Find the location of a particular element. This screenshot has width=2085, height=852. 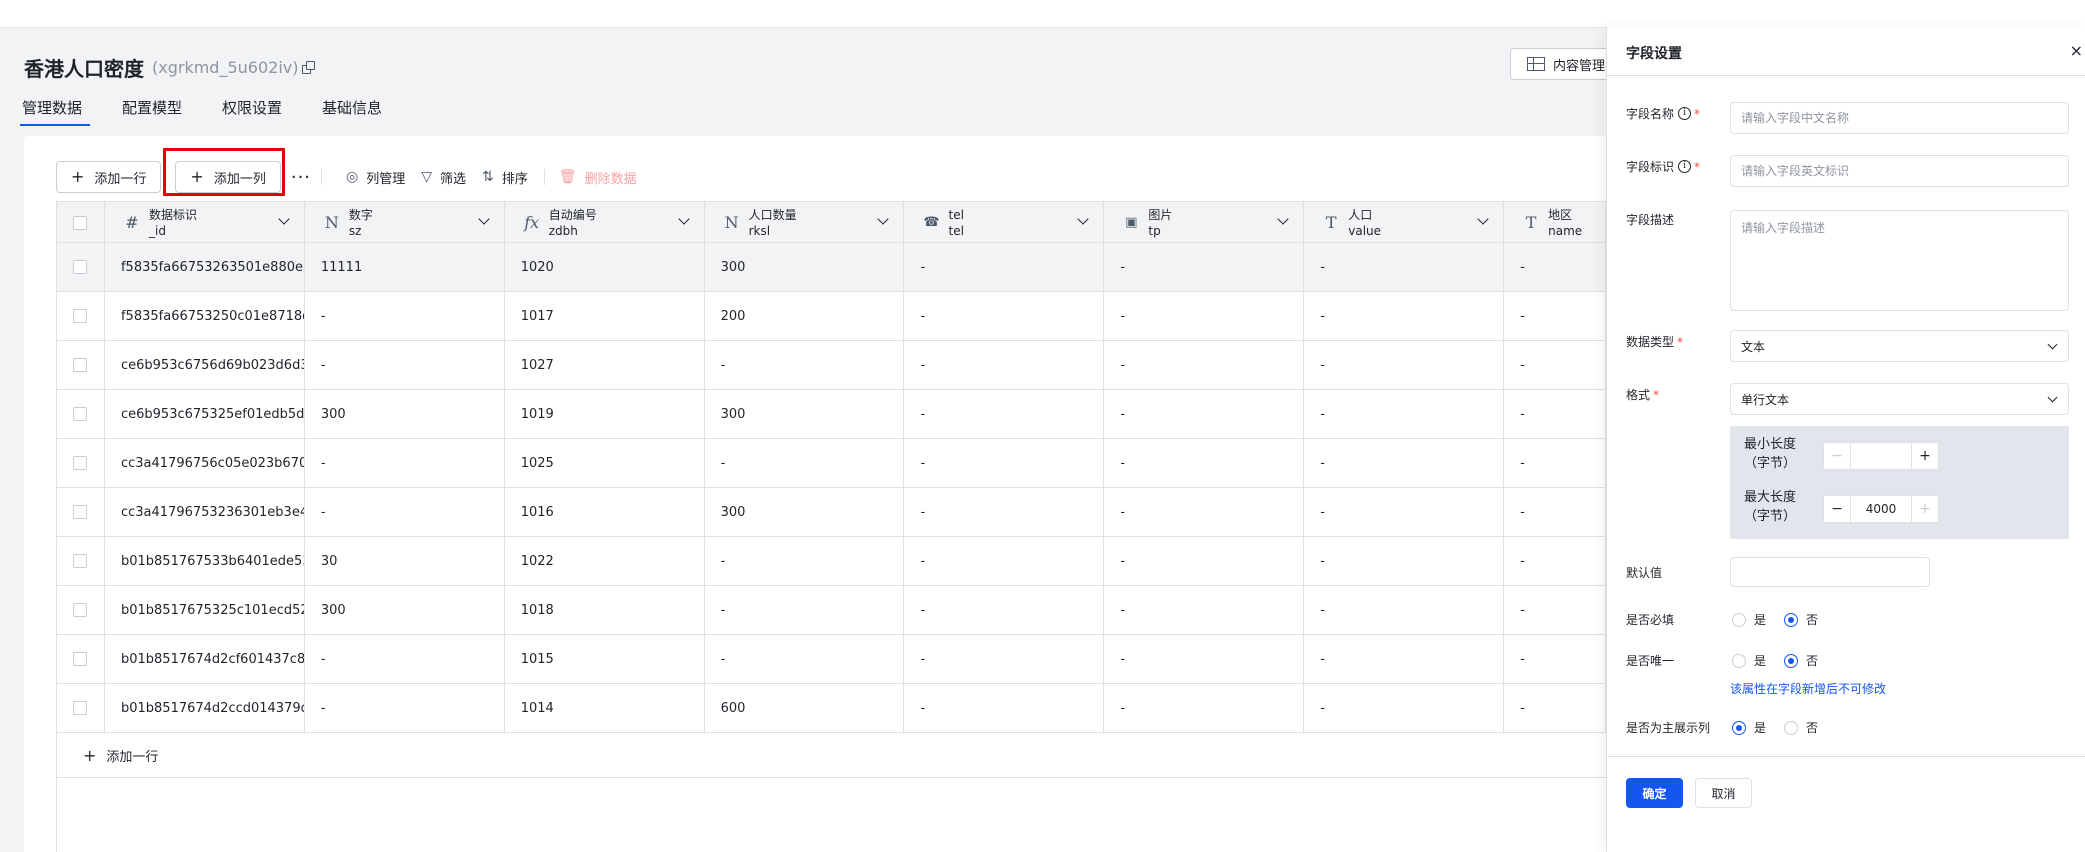

cell-rksl: - is located at coordinates (805, 659).